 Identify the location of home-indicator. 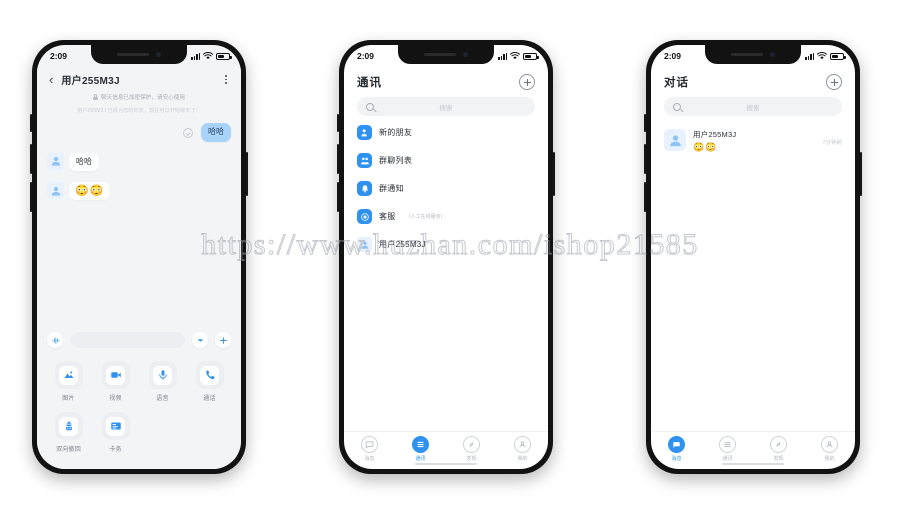
(446, 463).